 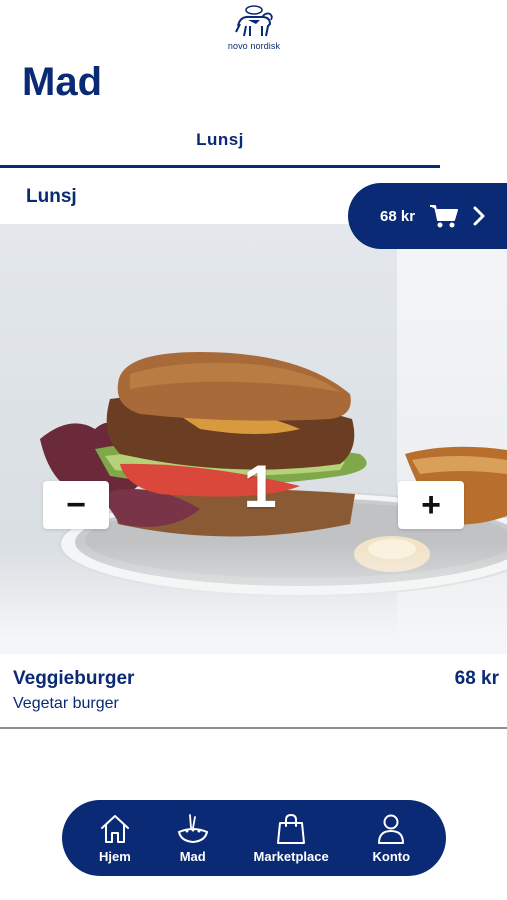 I want to click on cart-icon, so click(x=444, y=216).